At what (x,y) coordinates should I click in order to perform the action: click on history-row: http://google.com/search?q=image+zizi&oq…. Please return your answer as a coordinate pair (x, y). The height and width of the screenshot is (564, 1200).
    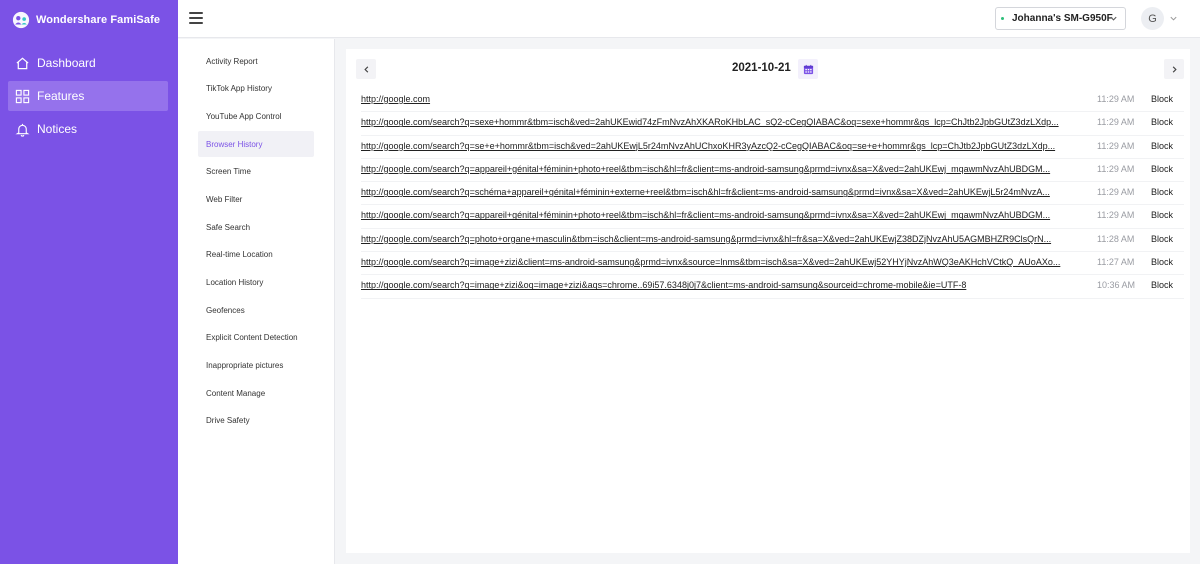
    Looking at the image, I should click on (772, 287).